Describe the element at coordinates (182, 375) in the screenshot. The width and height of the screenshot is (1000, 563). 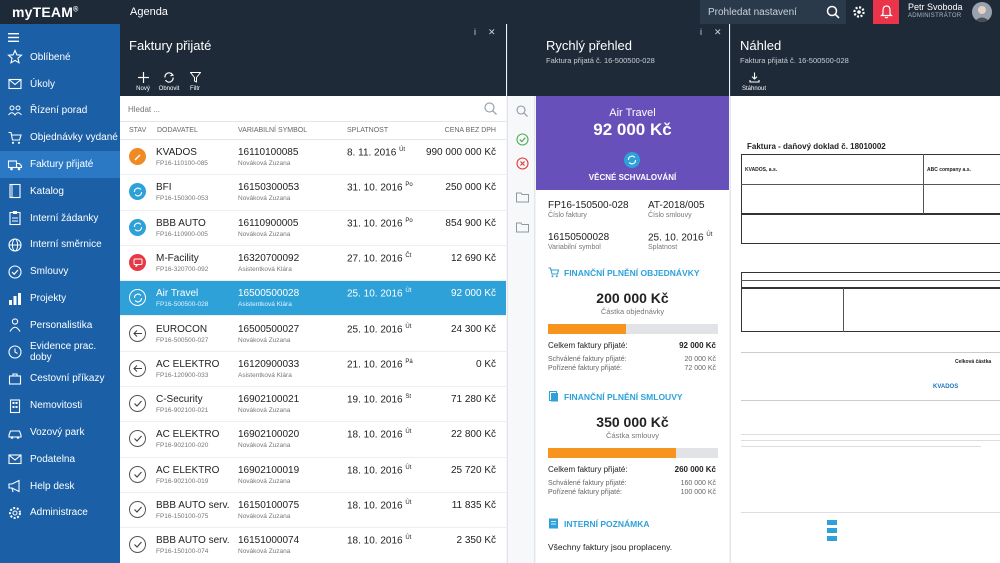
I see `row-code: FP16-120900-033` at that location.